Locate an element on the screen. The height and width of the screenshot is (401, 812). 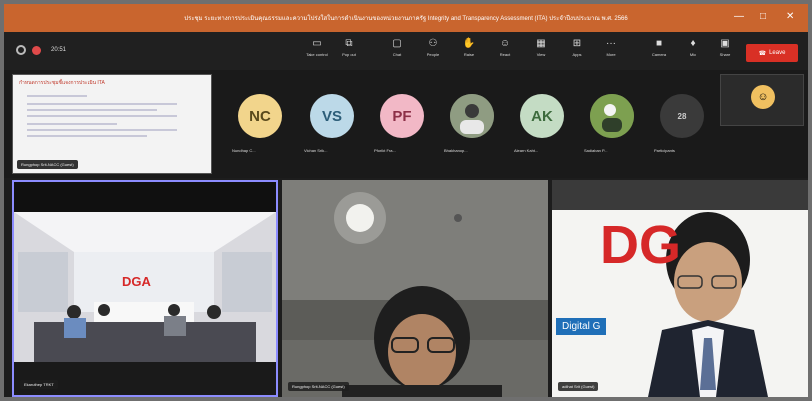
participants-overflow-tile: 28 Participants is located at coordinates (682, 118).